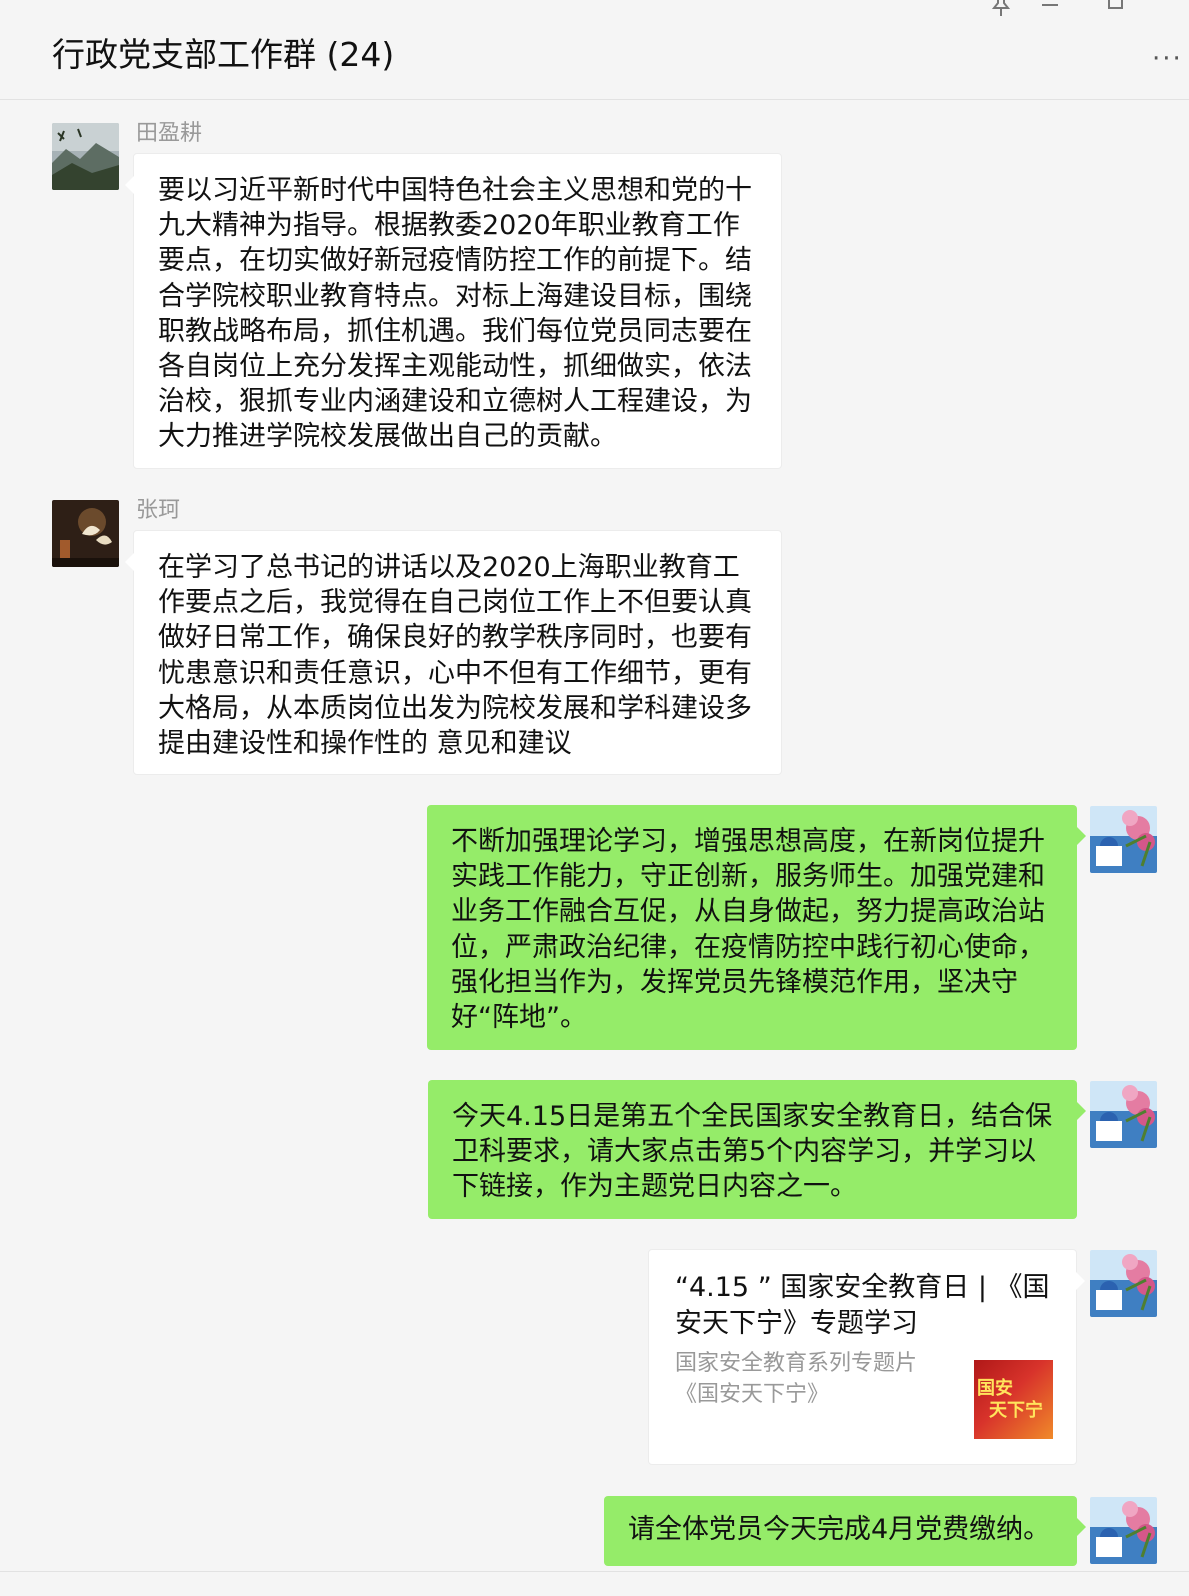 This screenshot has width=1189, height=1596. What do you see at coordinates (594, 50) in the screenshot?
I see `title-bar: 行政党支部工作群 (24) ···` at bounding box center [594, 50].